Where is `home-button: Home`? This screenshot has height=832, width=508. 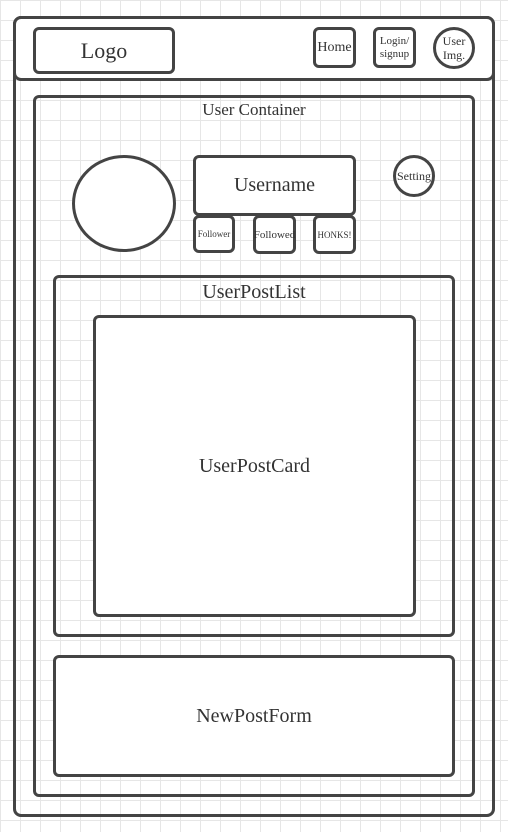
home-button: Home is located at coordinates (334, 47).